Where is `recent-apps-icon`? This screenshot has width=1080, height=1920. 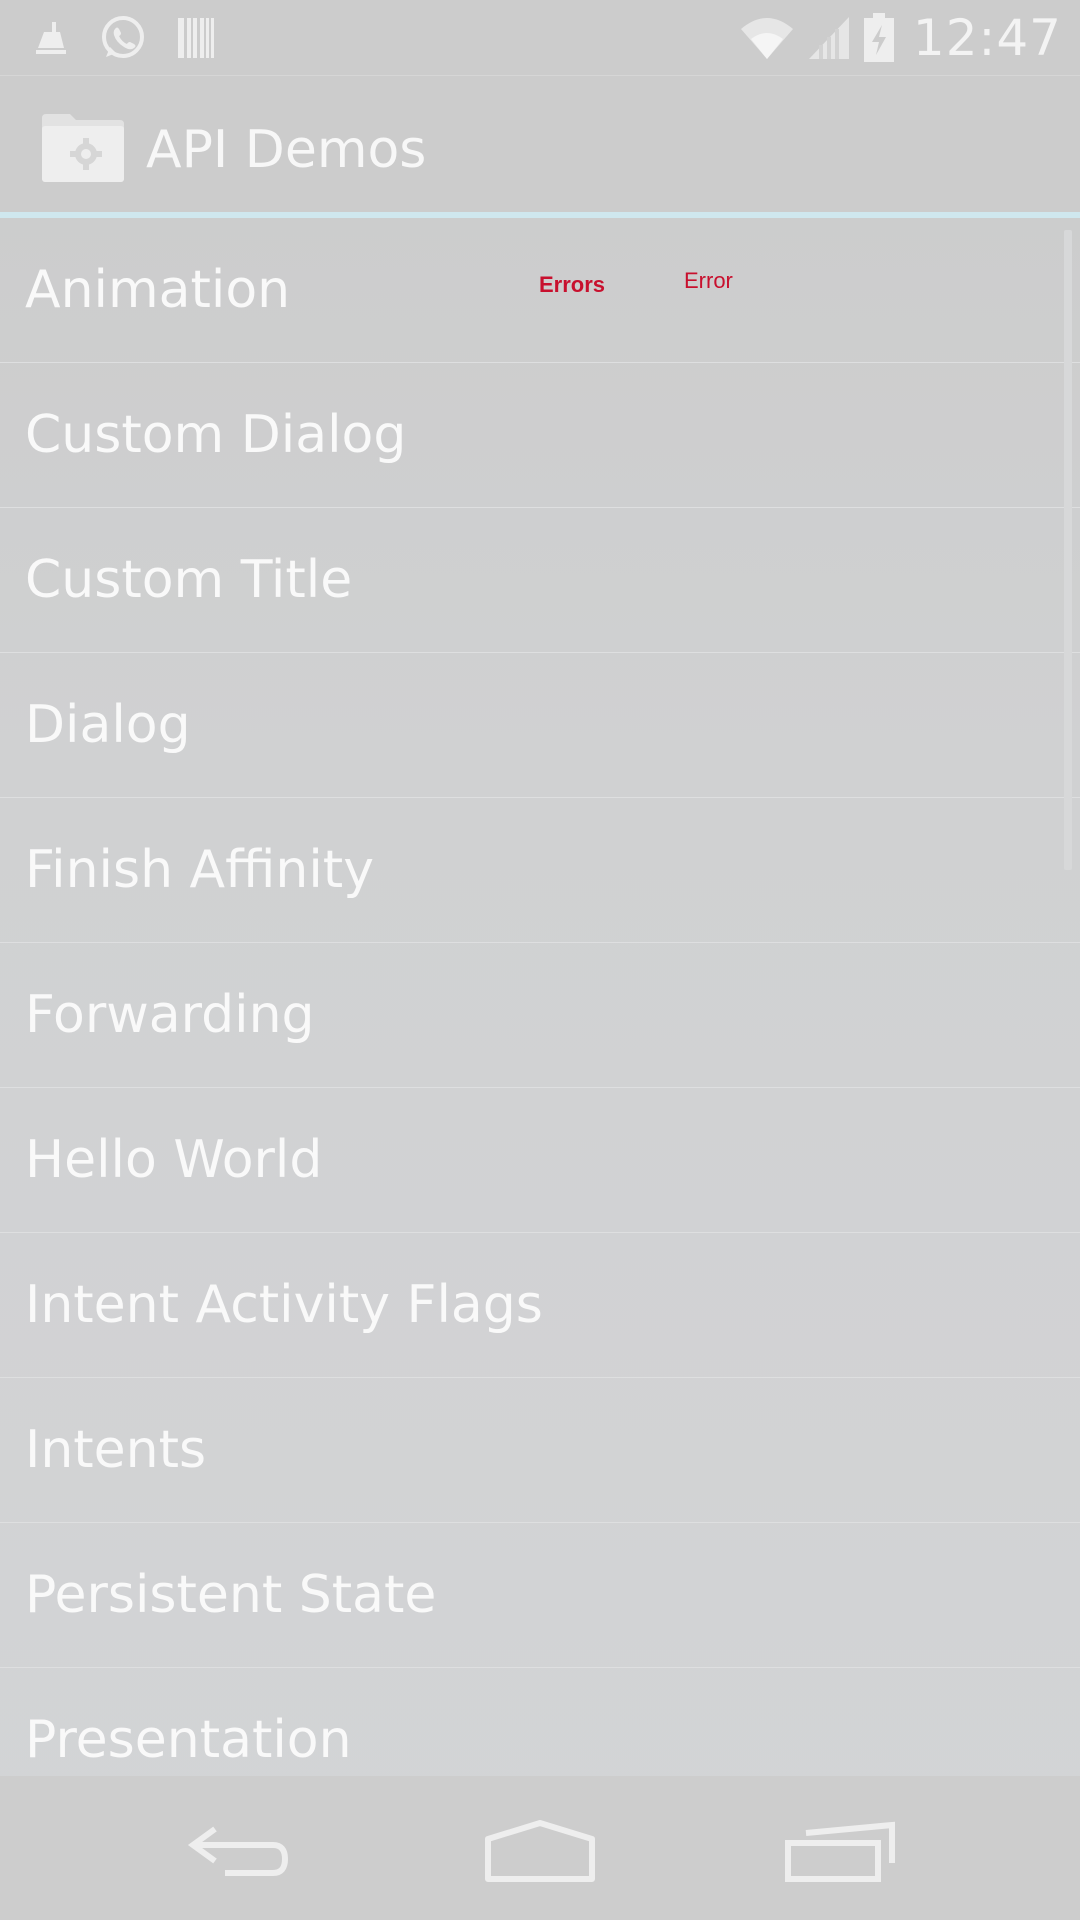 recent-apps-icon is located at coordinates (840, 1851).